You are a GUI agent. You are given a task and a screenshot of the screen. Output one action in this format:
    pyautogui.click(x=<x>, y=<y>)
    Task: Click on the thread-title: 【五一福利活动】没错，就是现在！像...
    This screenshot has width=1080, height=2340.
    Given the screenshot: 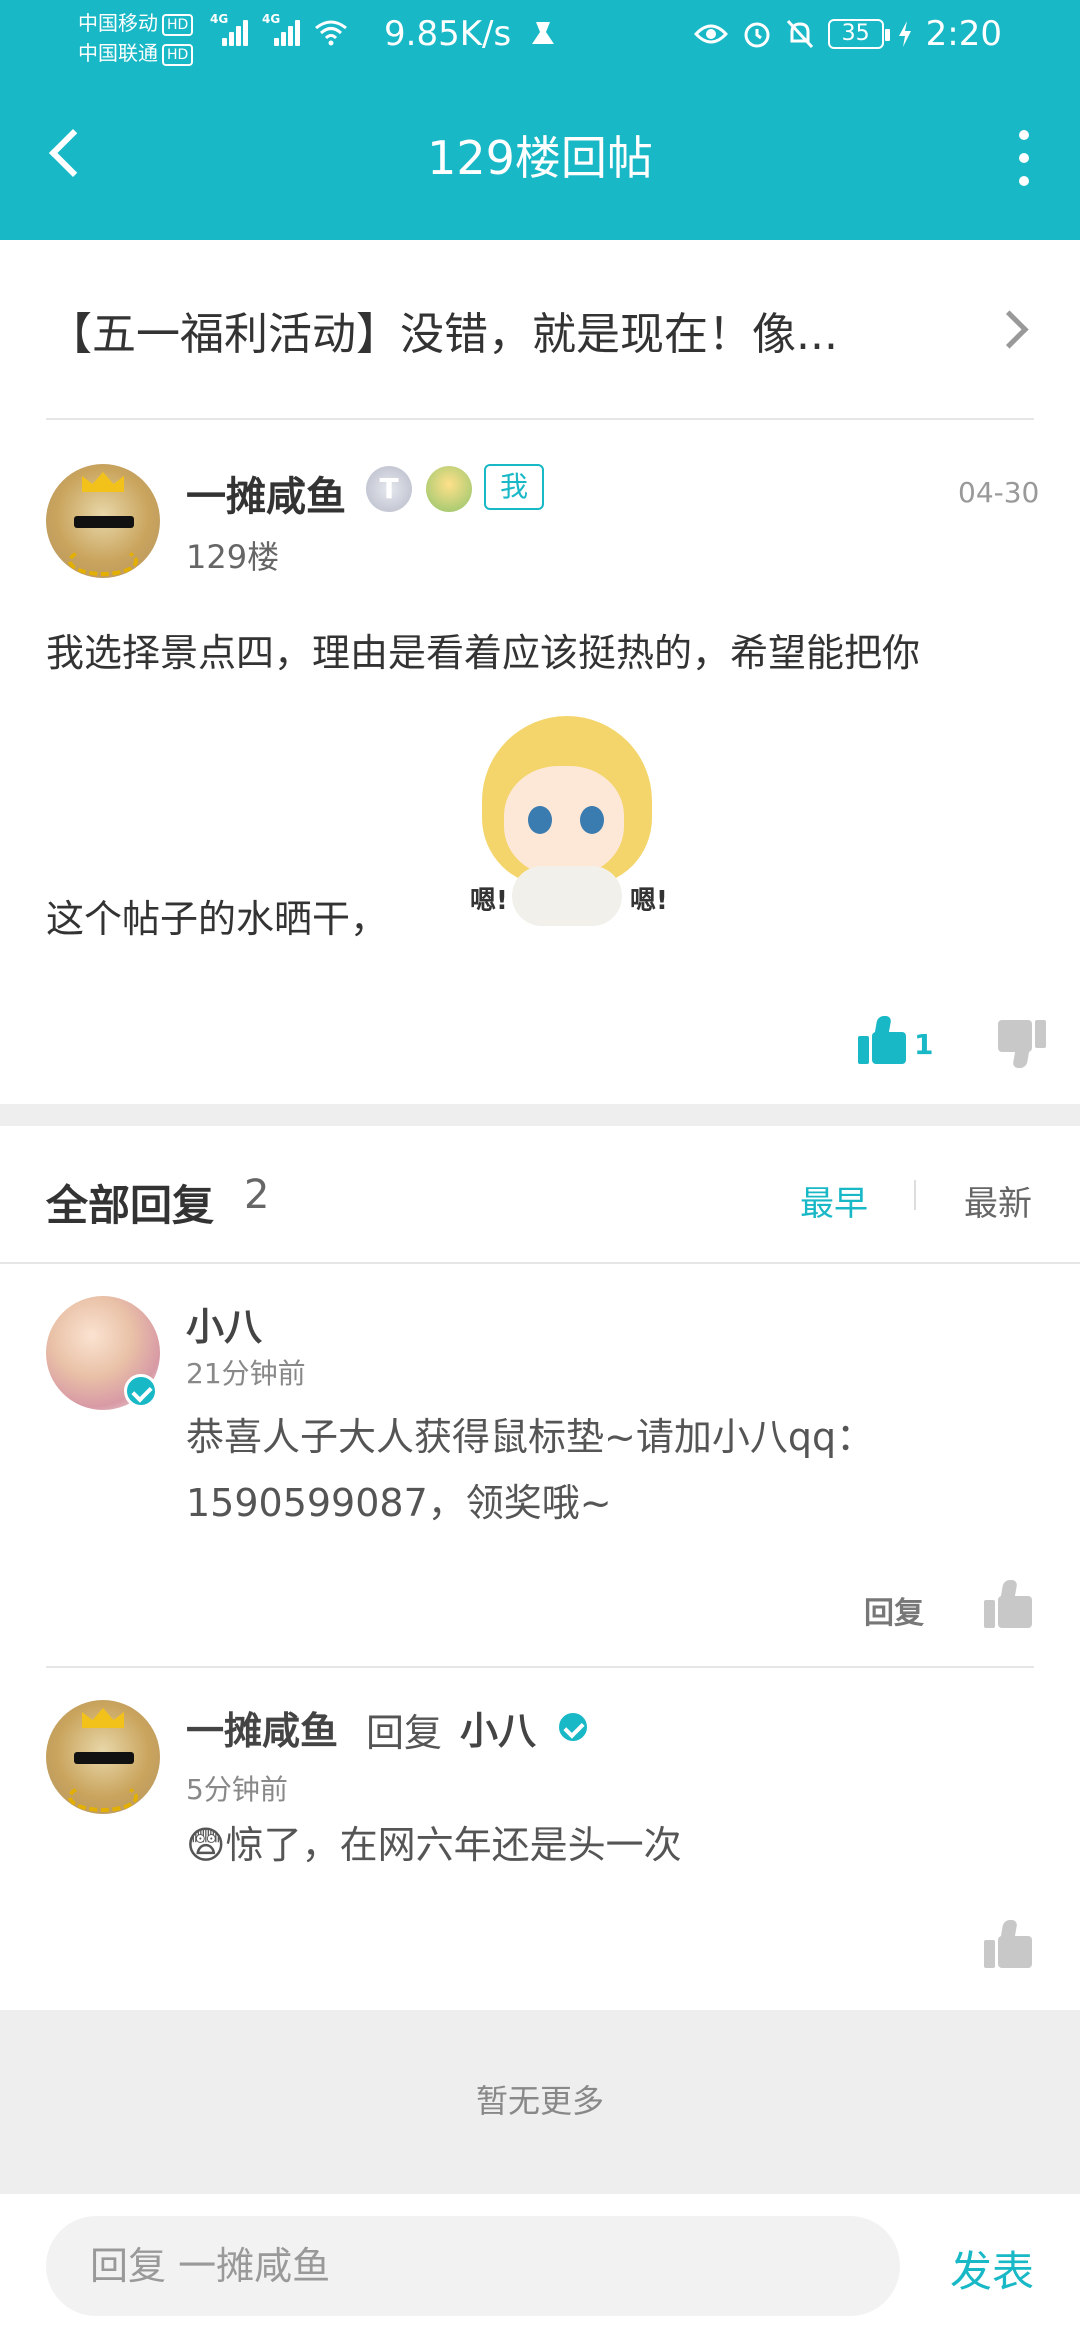 What is the action you would take?
    pyautogui.click(x=443, y=334)
    